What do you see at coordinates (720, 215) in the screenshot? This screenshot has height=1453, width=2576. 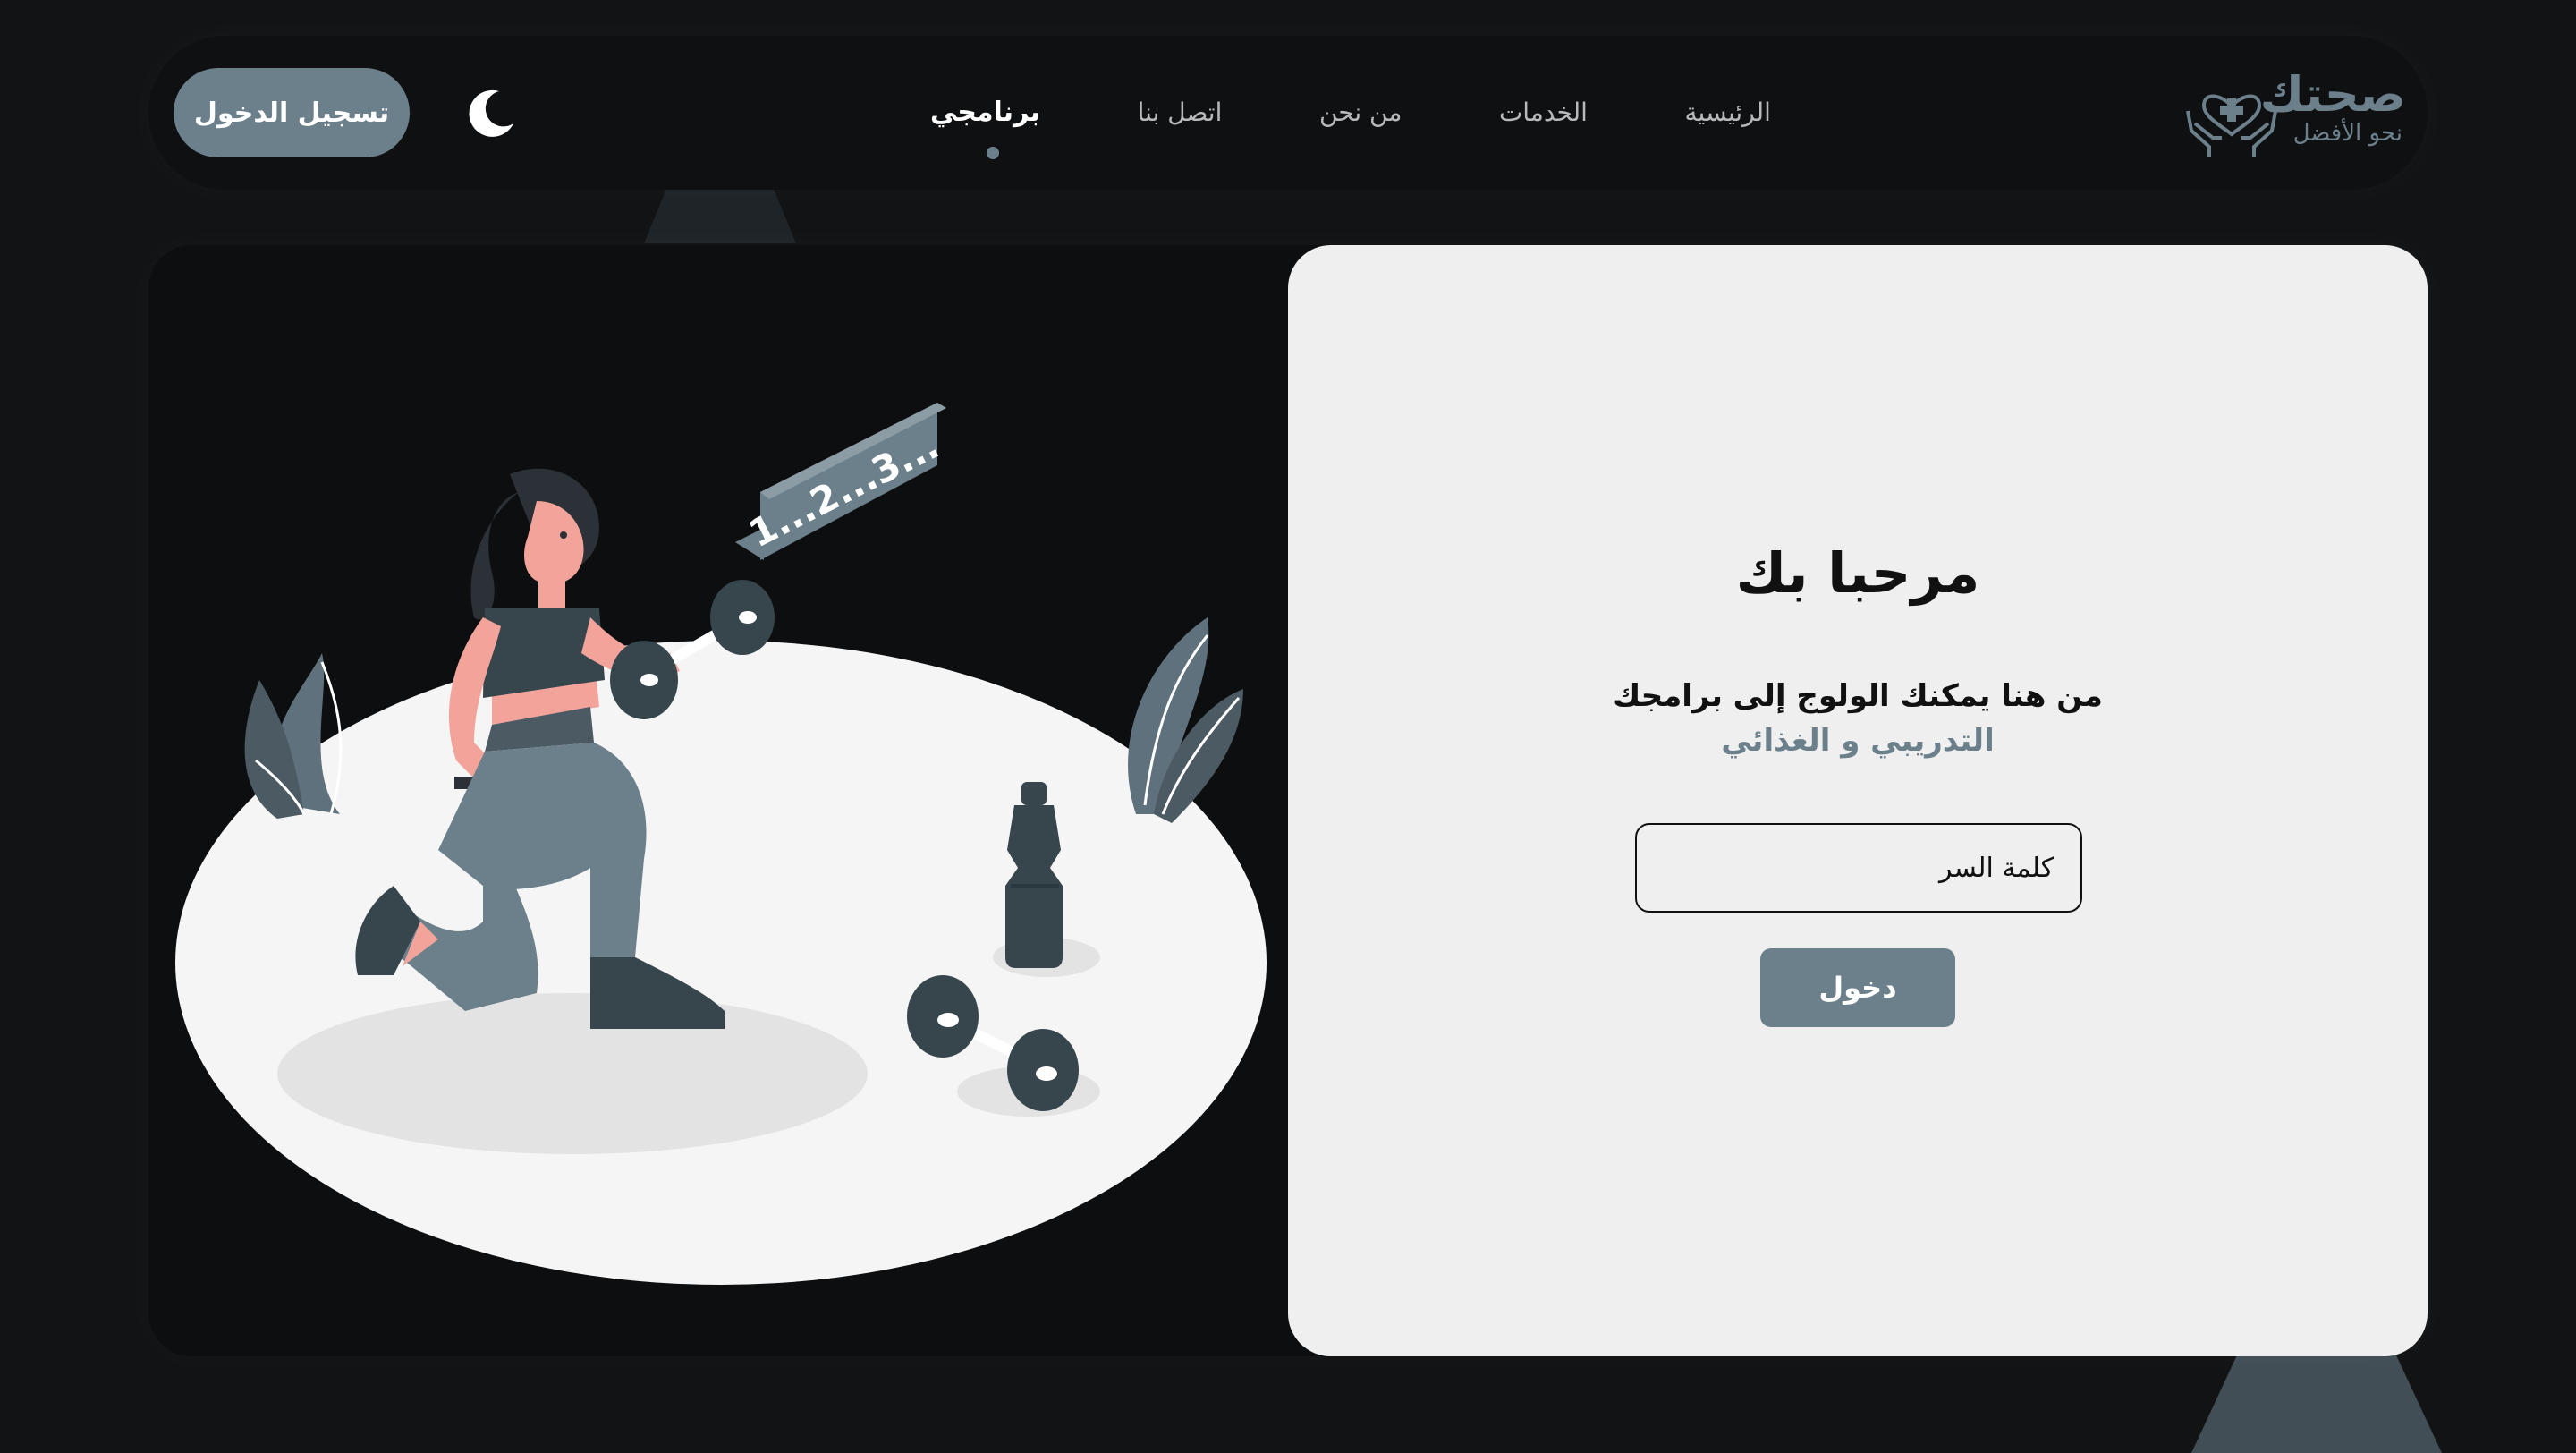 I see `background-shape-top` at bounding box center [720, 215].